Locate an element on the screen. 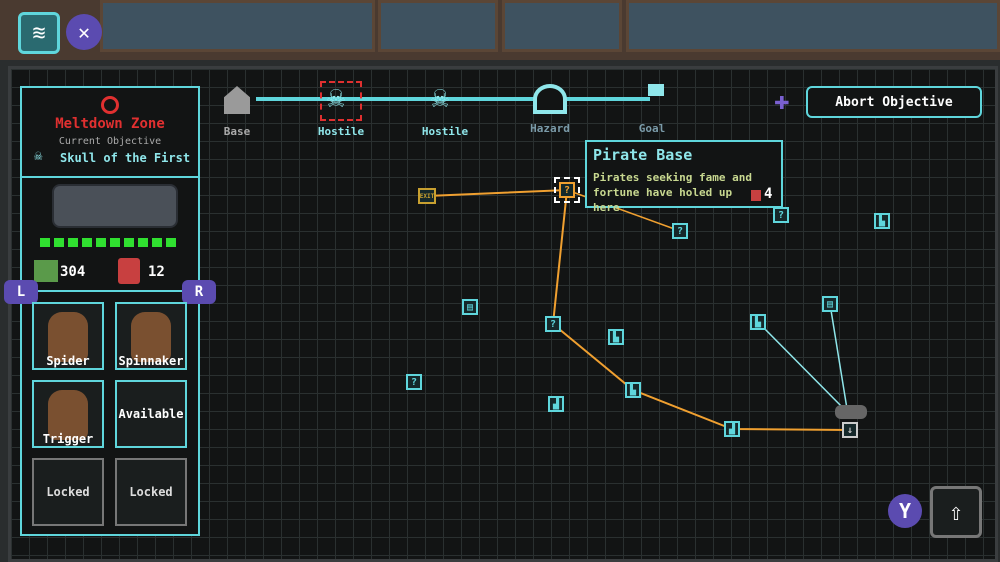  abort-objective-button: Abort Objective is located at coordinates (894, 102).